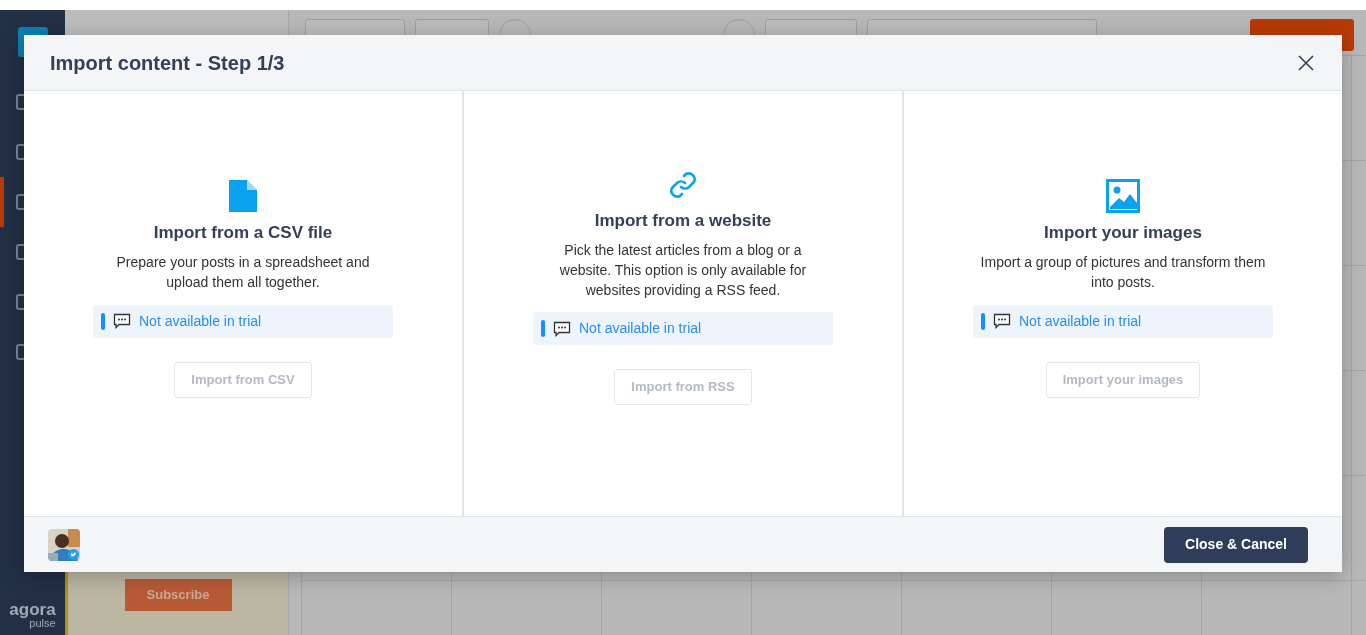 The image size is (1366, 635). I want to click on logo-tagline: pulse, so click(42, 623).